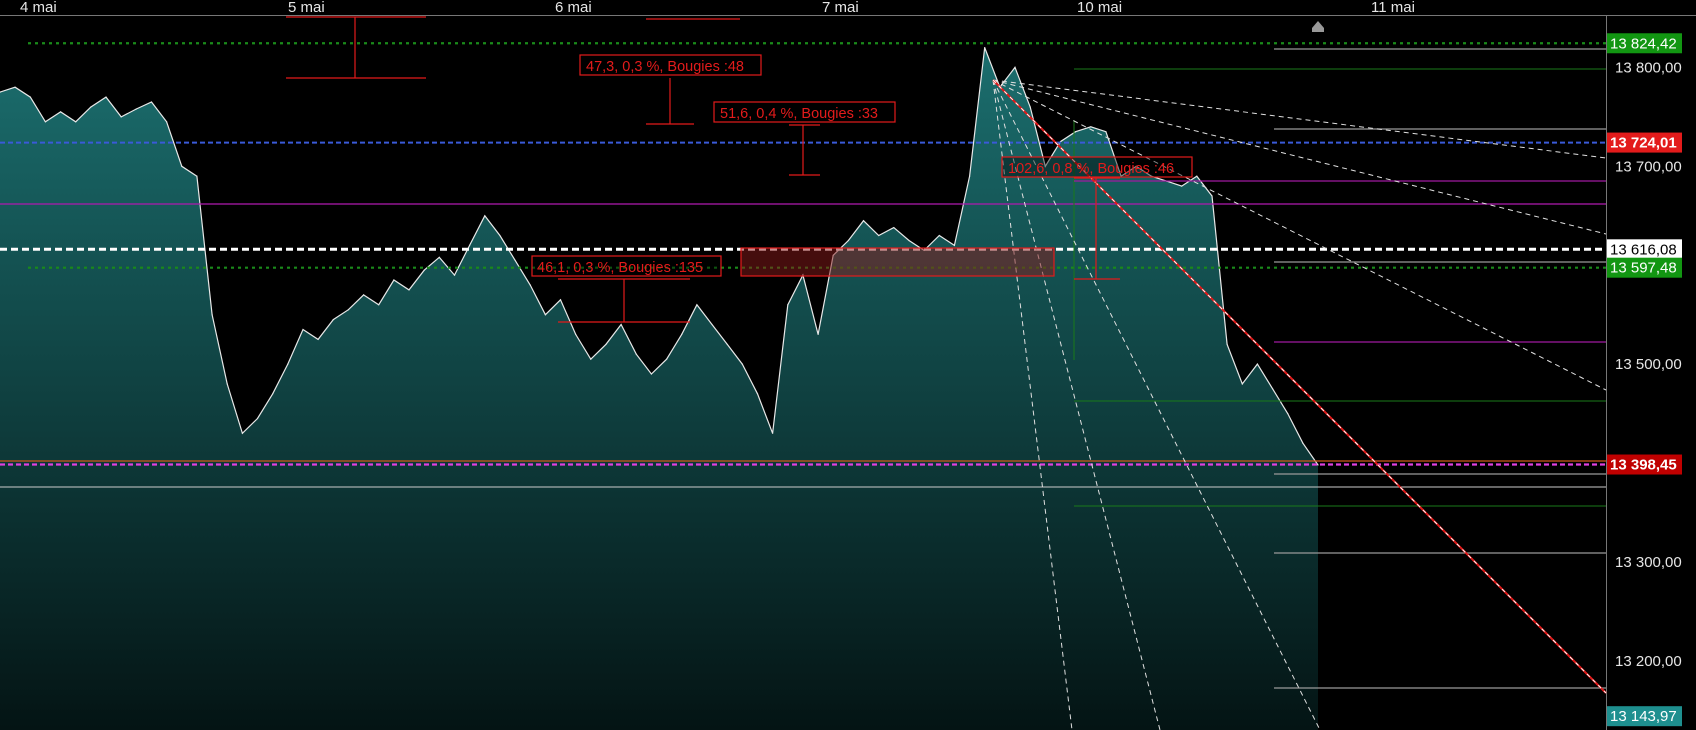 This screenshot has width=1696, height=730. I want to click on annotation-label: 102,6, 0,8 %, Bougies :46, so click(1091, 169).